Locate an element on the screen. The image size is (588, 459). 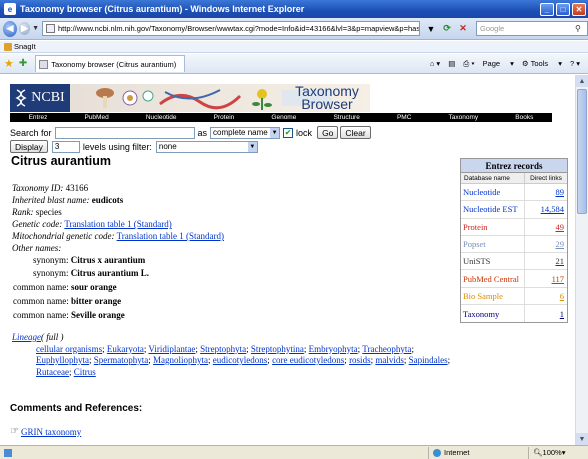
scroll-up-icon: ▲ is located at coordinates (582, 81).